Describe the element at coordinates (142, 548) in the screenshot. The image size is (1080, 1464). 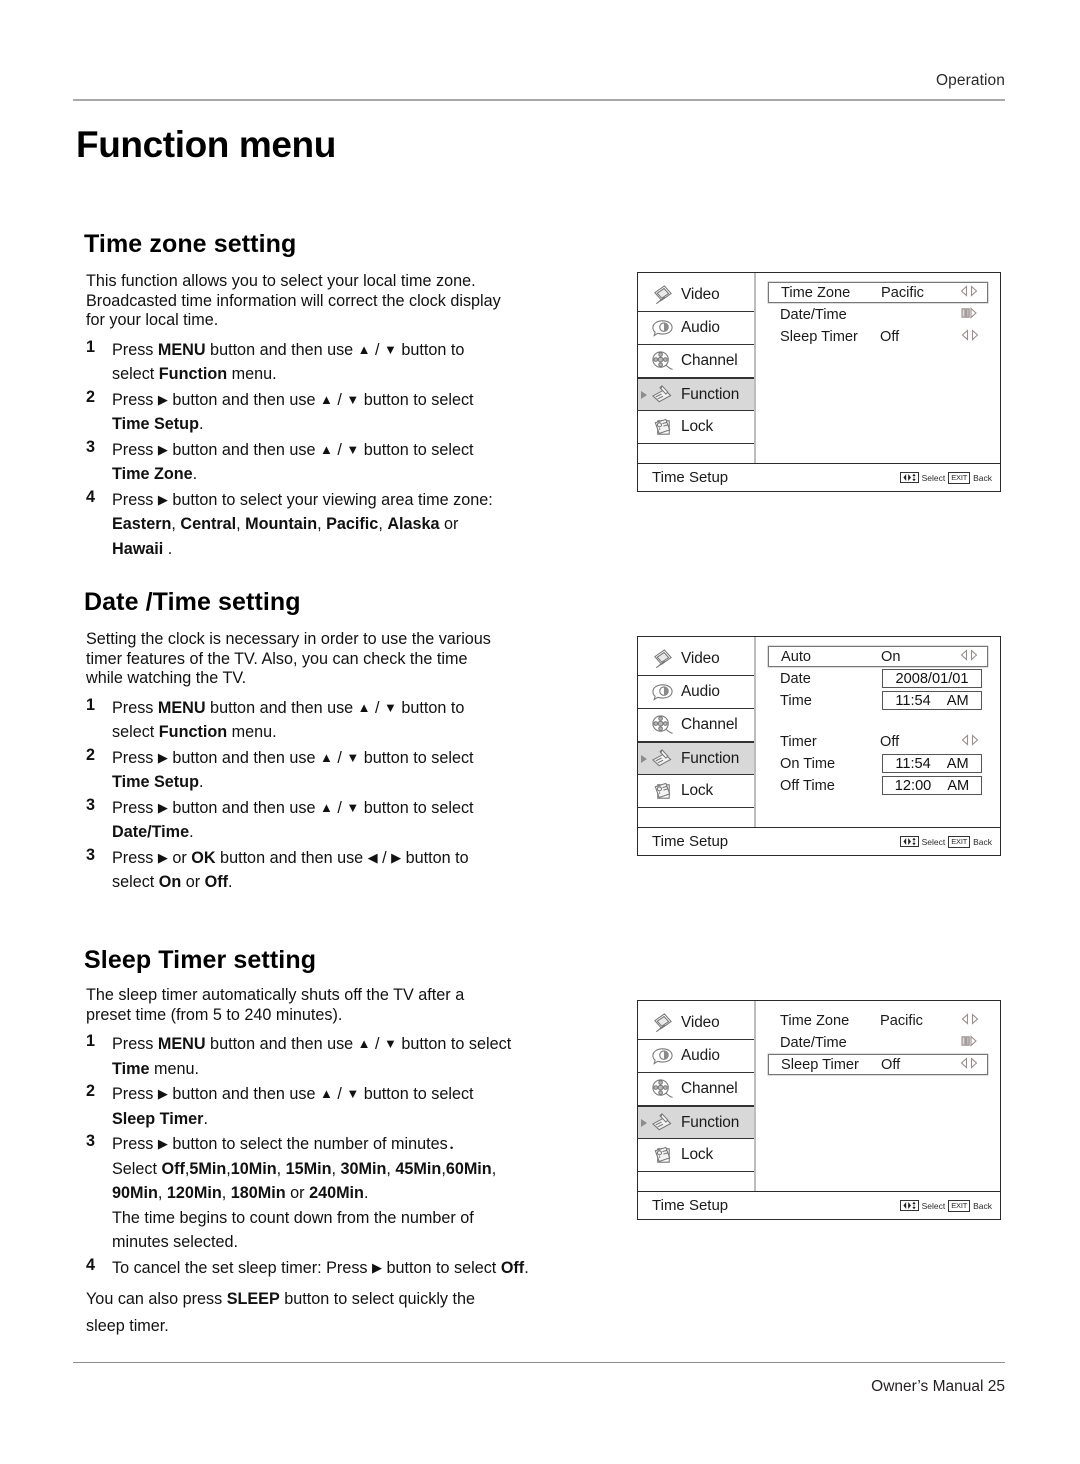
I see `step-line: Hawaii .` at that location.